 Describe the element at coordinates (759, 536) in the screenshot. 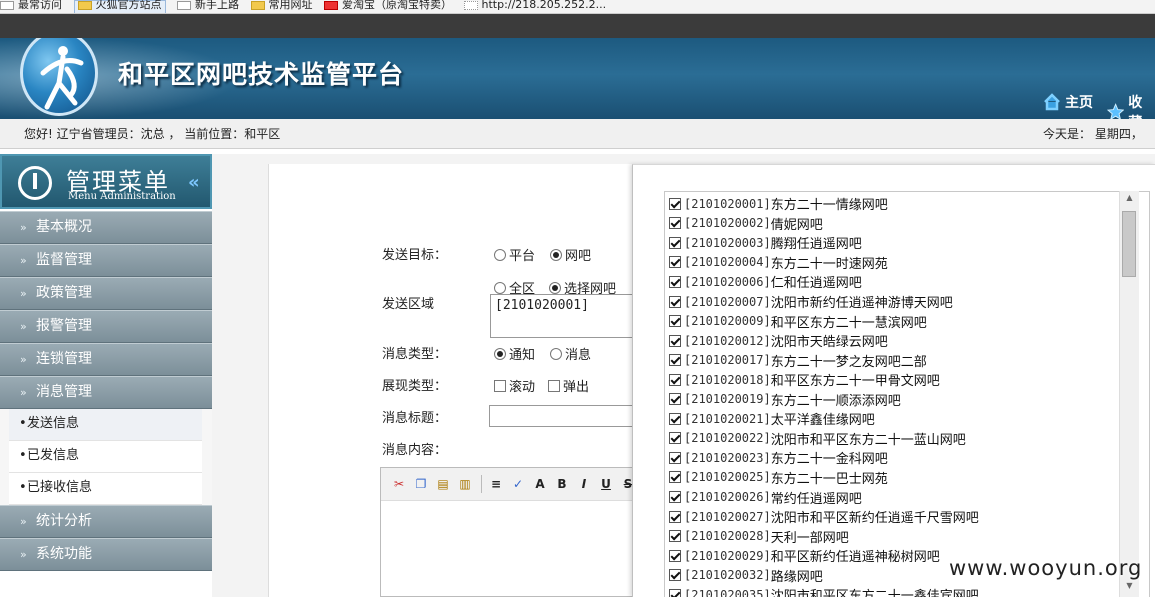

I see `netbar-list-item: [2101020028] 天利一部网吧` at that location.